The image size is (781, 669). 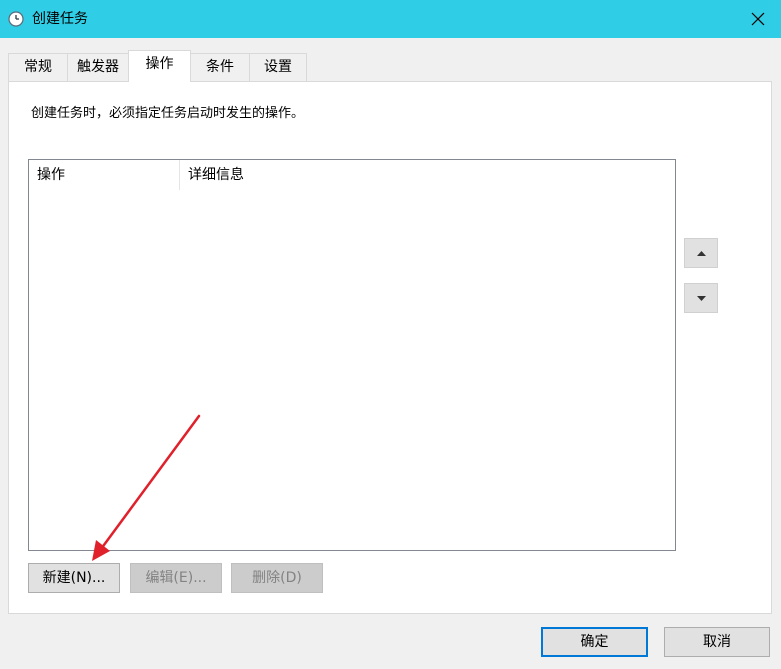 I want to click on title-bar: 创建任务, so click(x=390, y=19).